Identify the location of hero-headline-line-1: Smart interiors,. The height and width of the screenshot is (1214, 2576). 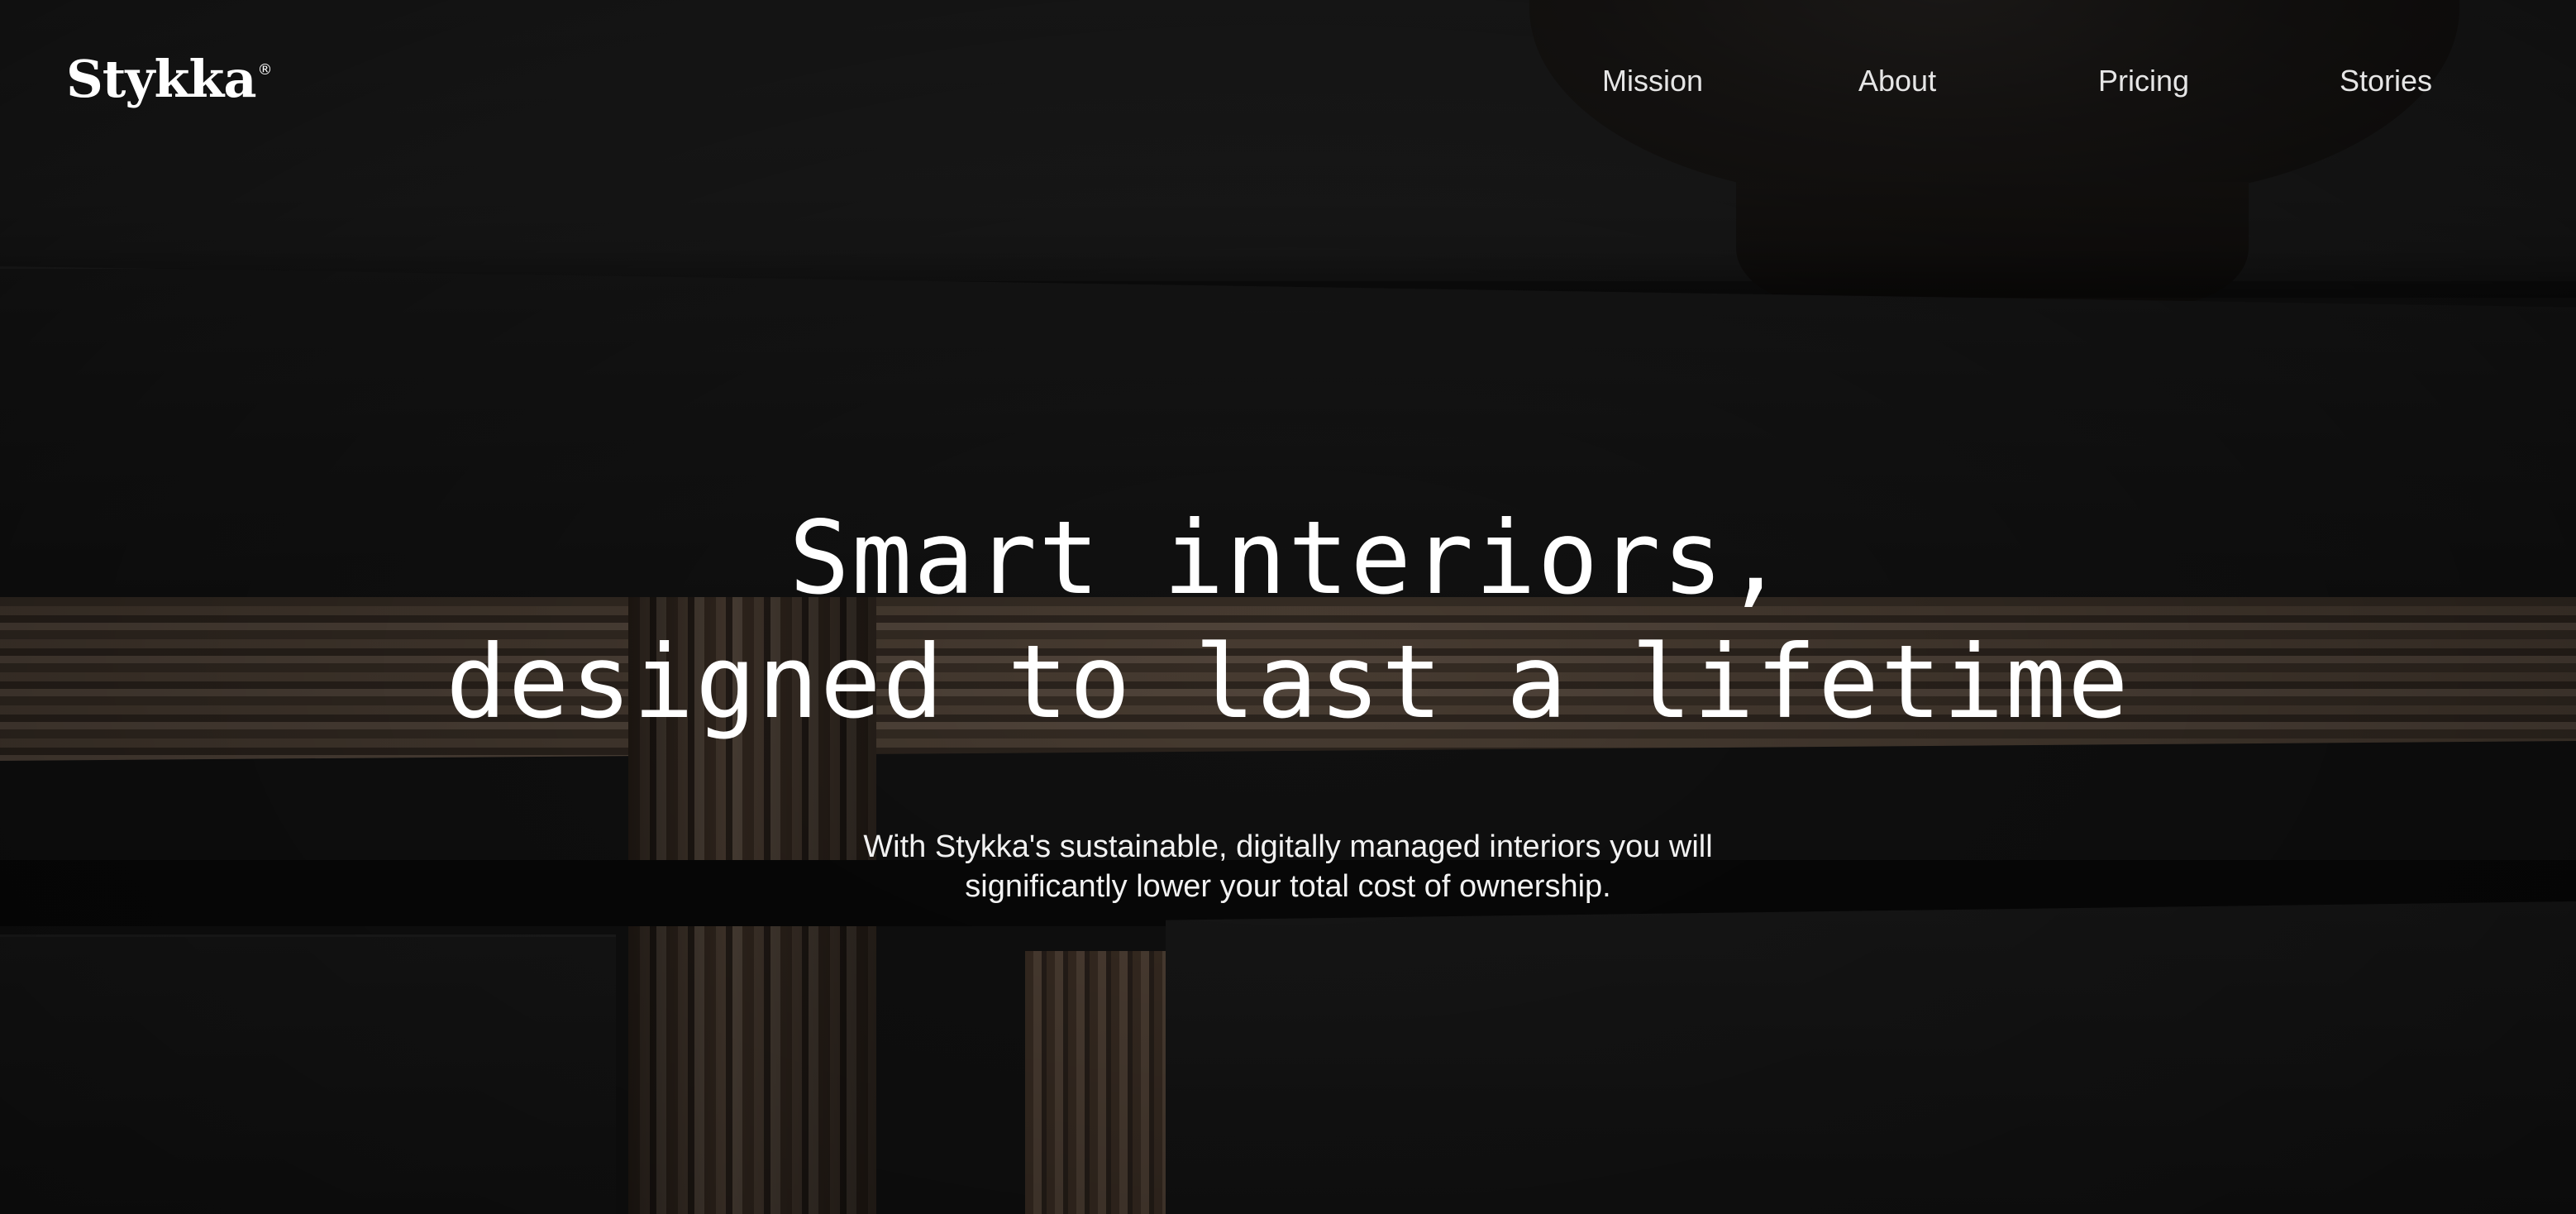
(1288, 558).